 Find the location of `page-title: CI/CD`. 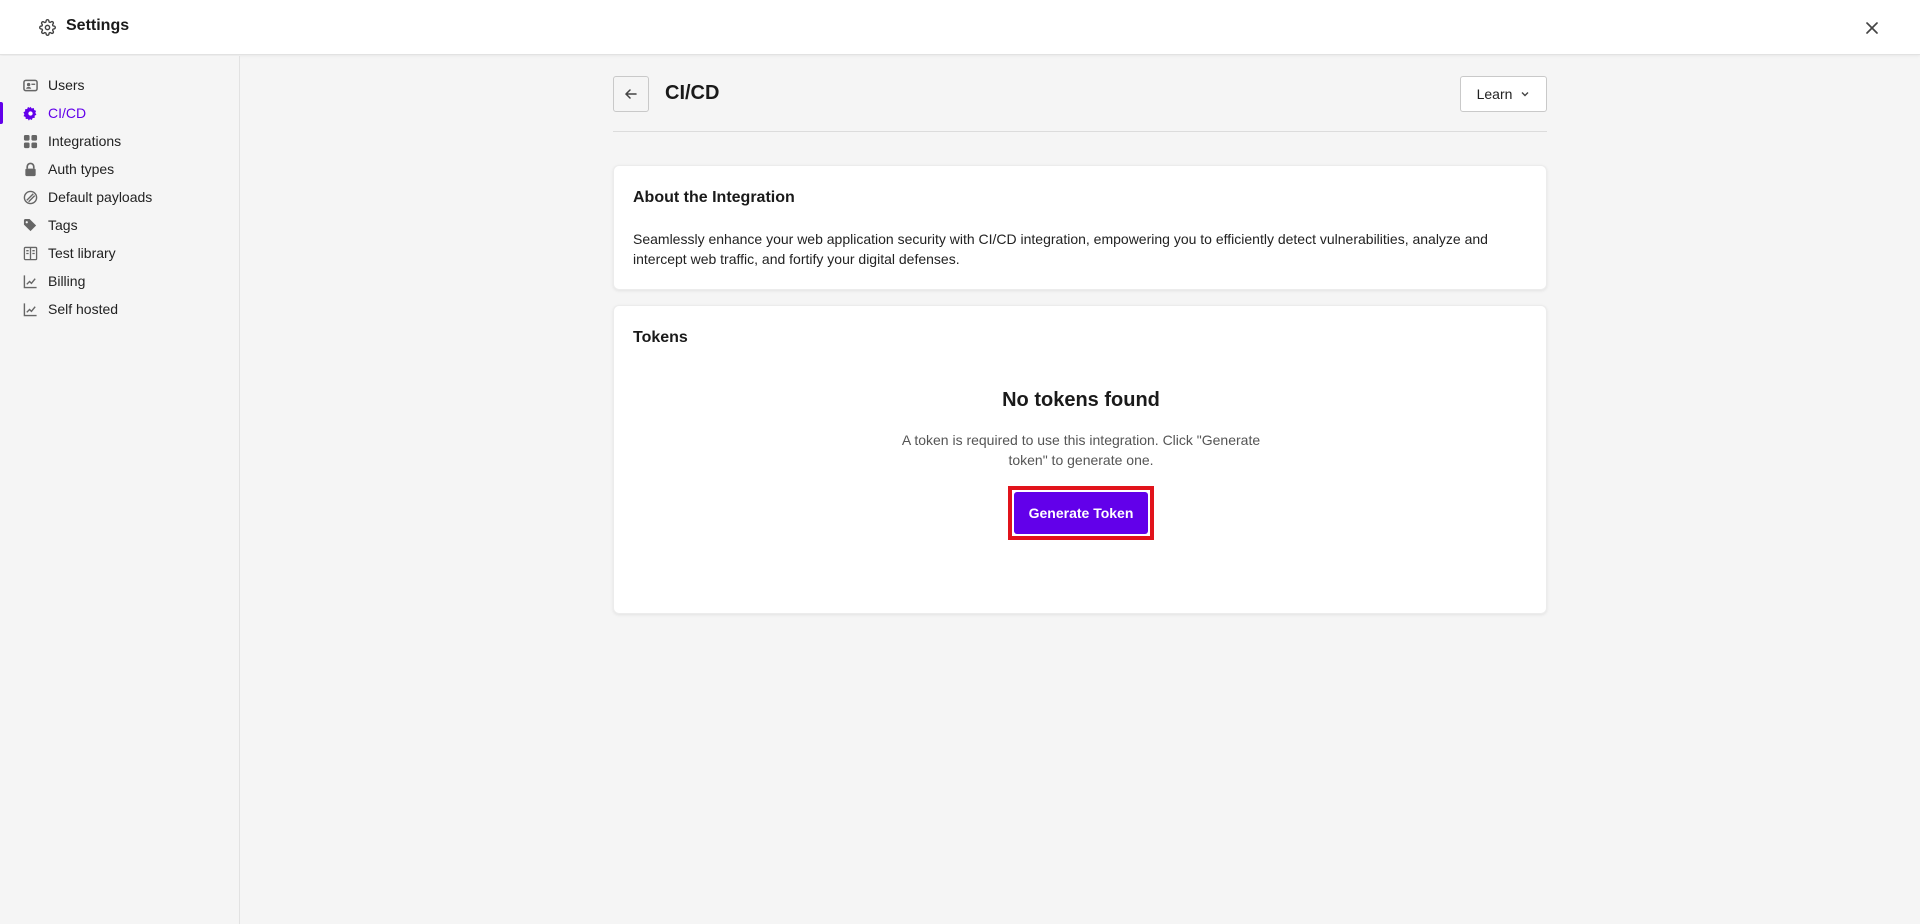

page-title: CI/CD is located at coordinates (692, 93).